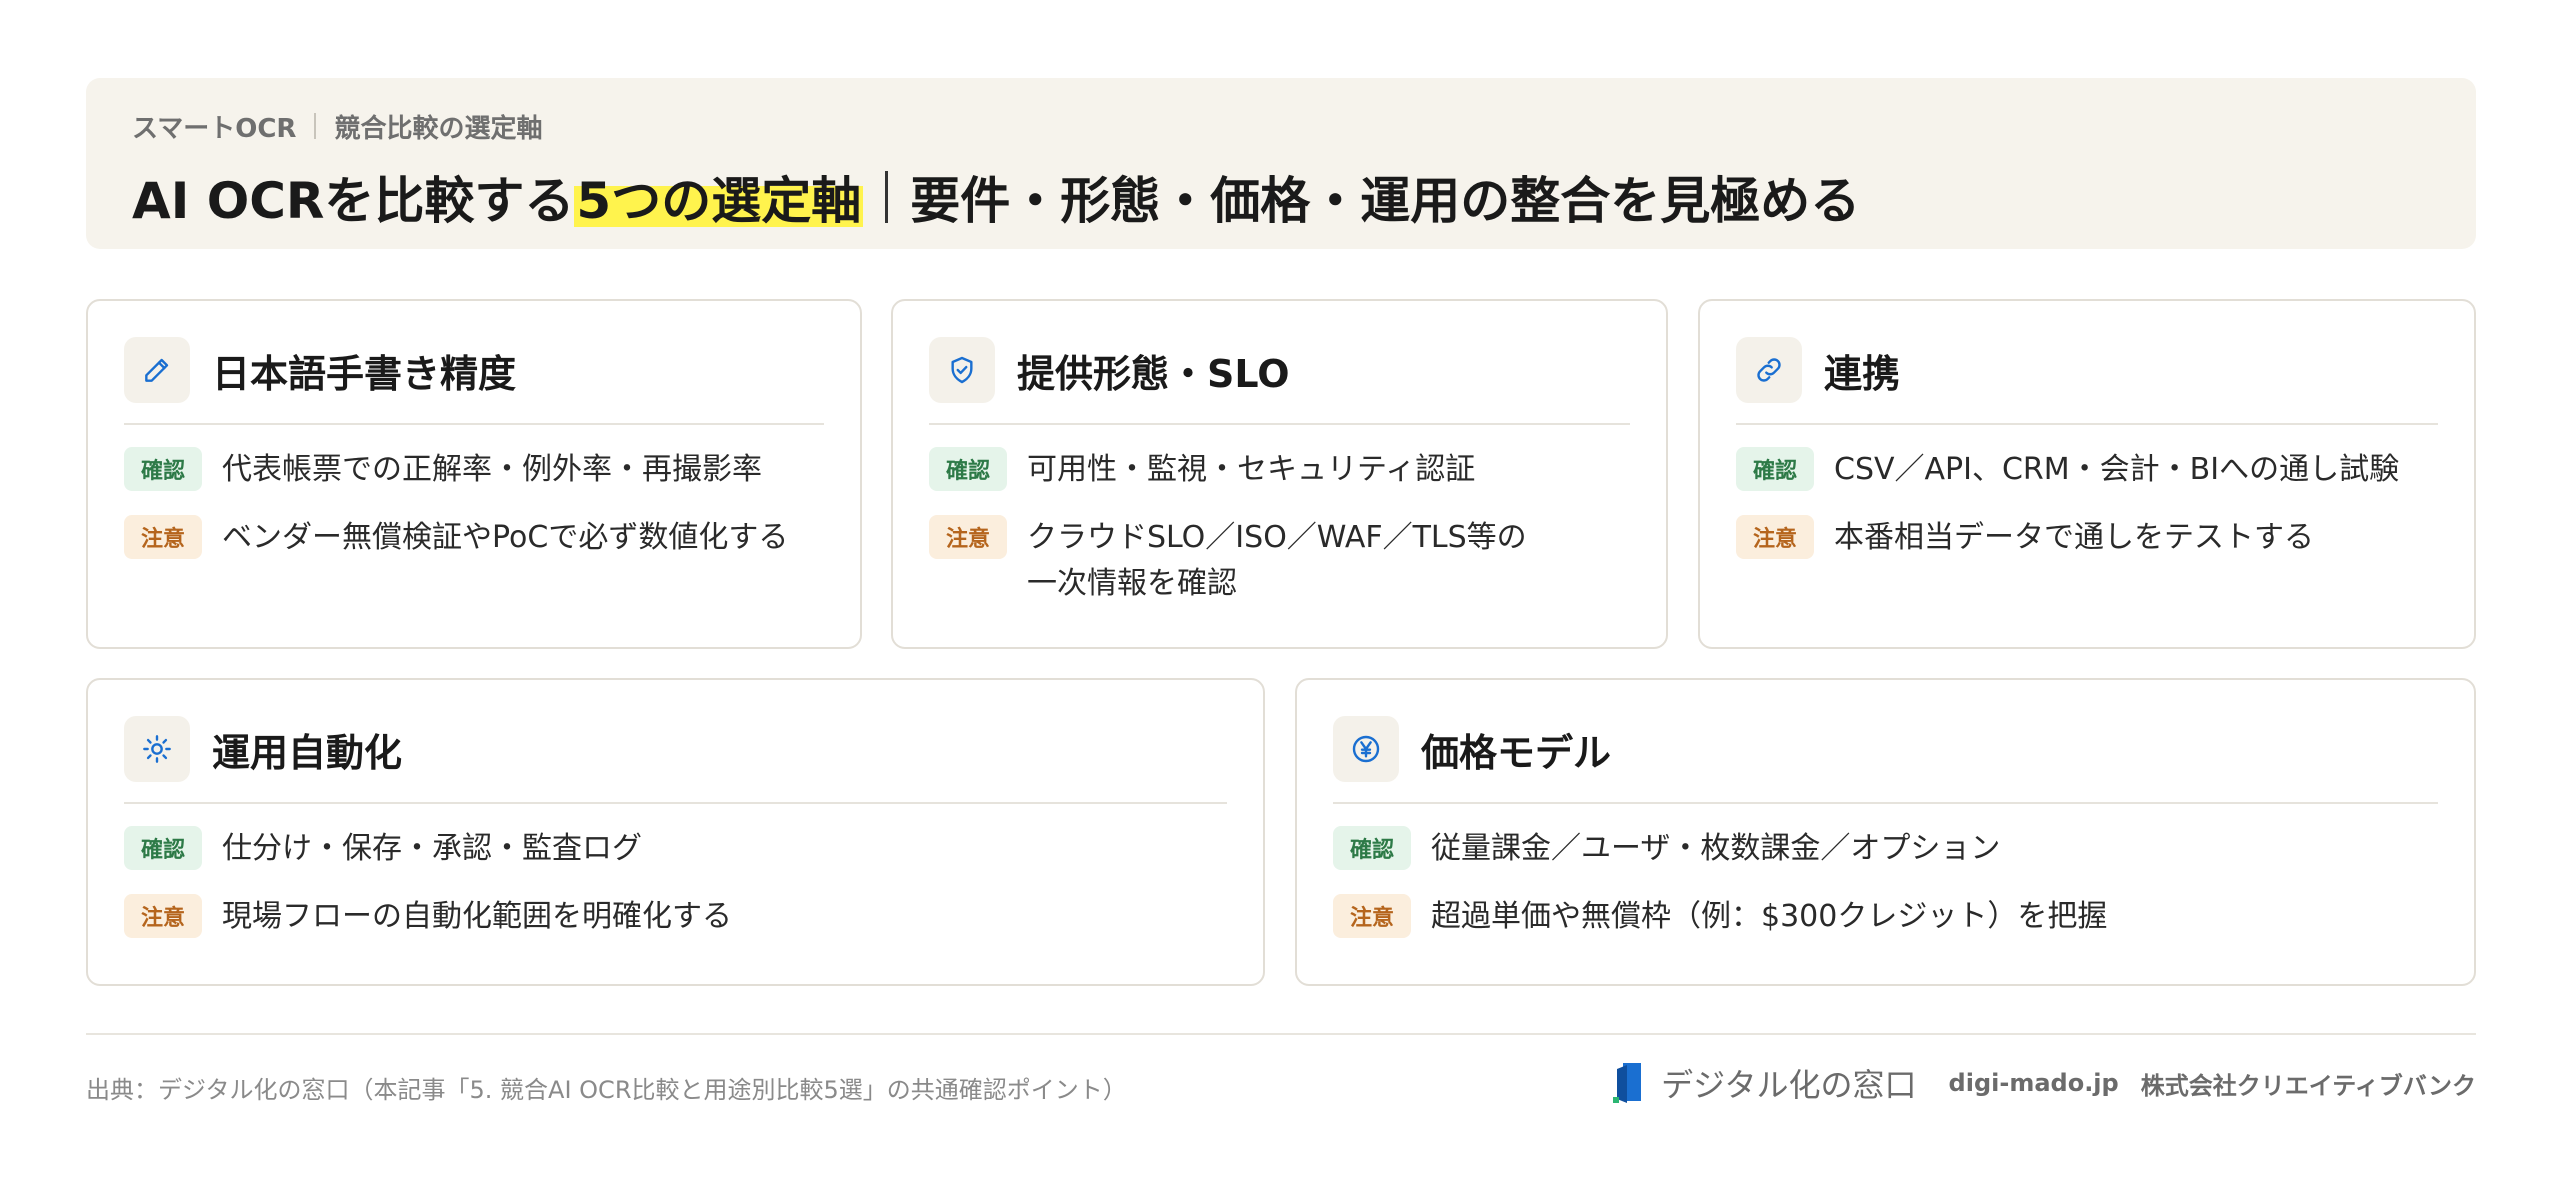 The image size is (2560, 1193). I want to click on card-header: 提供形態・SLO, so click(1279, 380).